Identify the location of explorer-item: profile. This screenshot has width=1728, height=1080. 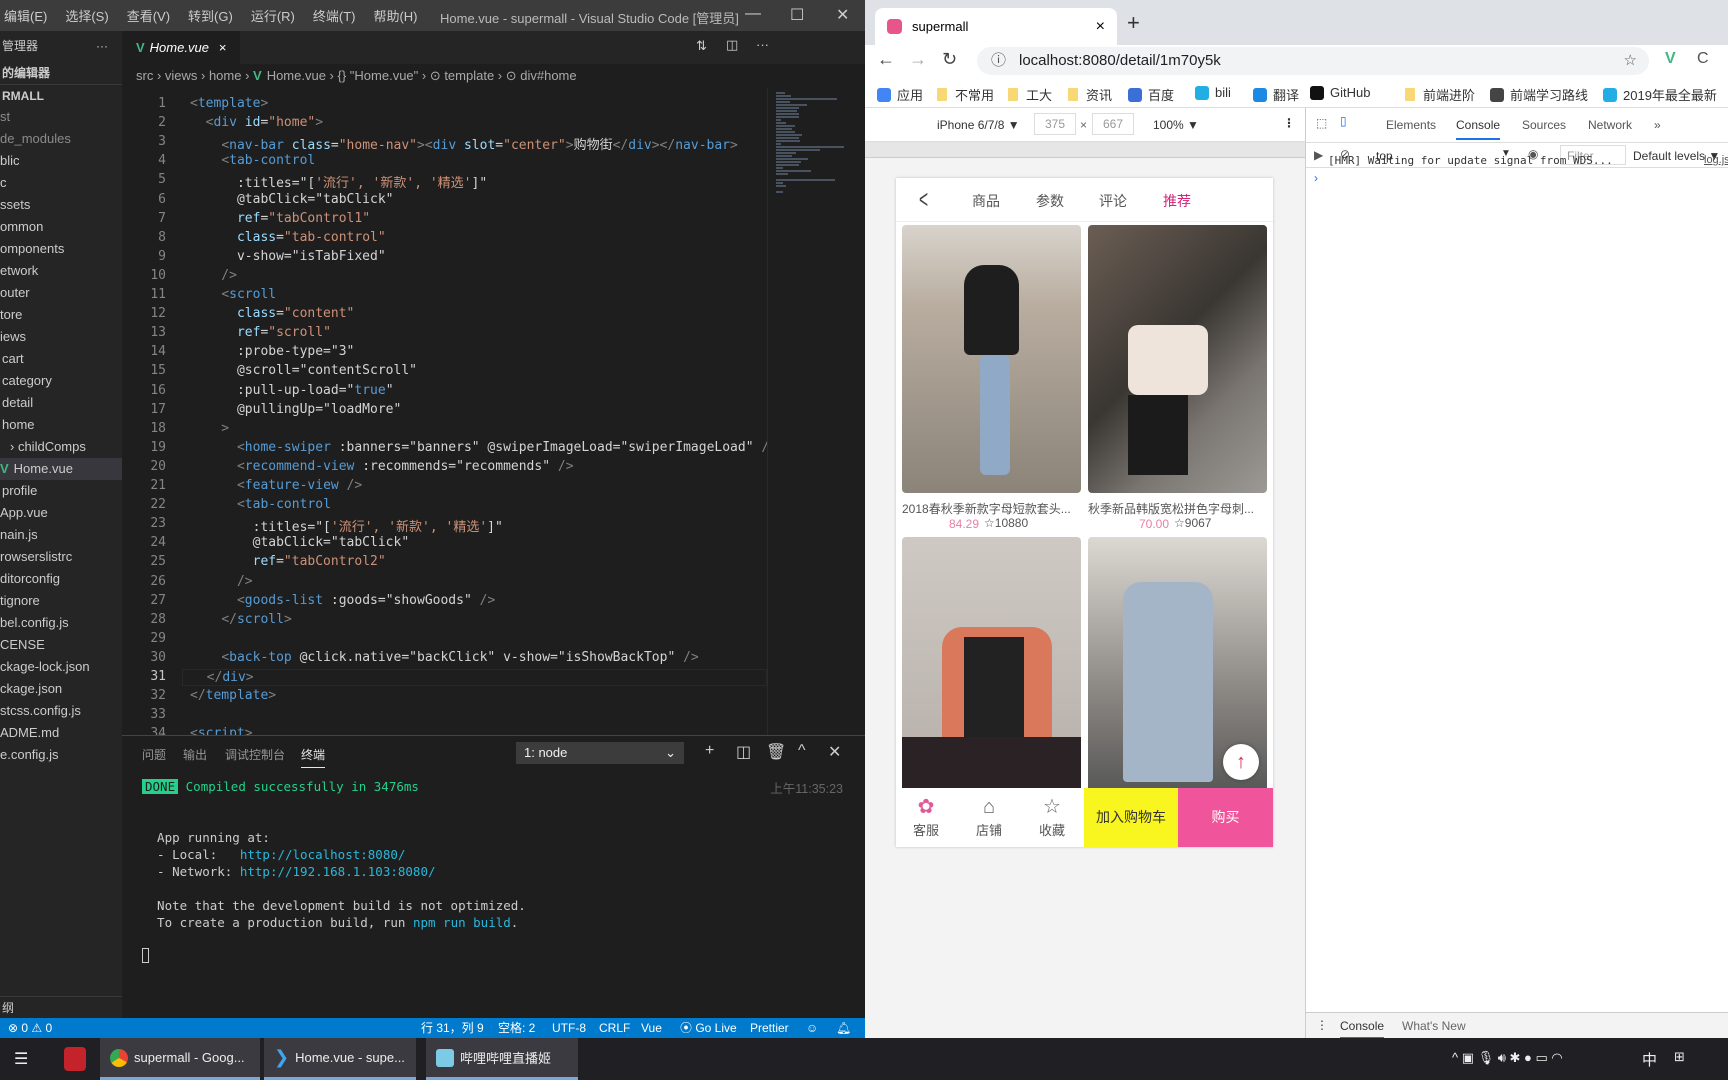
(61, 491).